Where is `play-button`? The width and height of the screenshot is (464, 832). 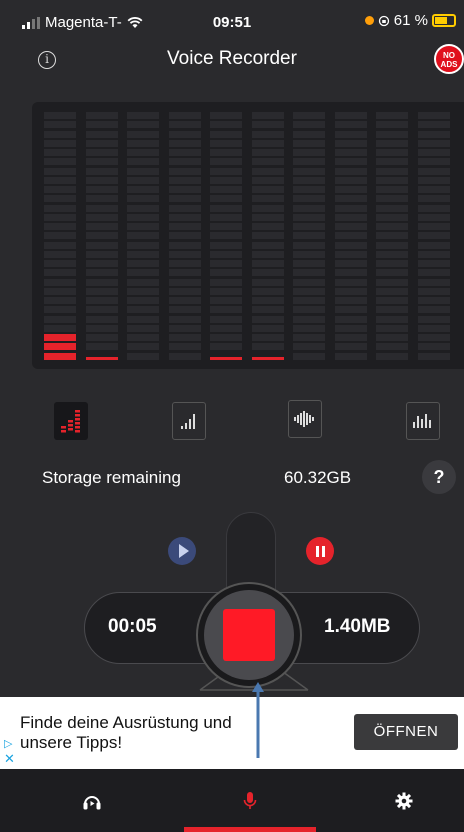 play-button is located at coordinates (182, 551).